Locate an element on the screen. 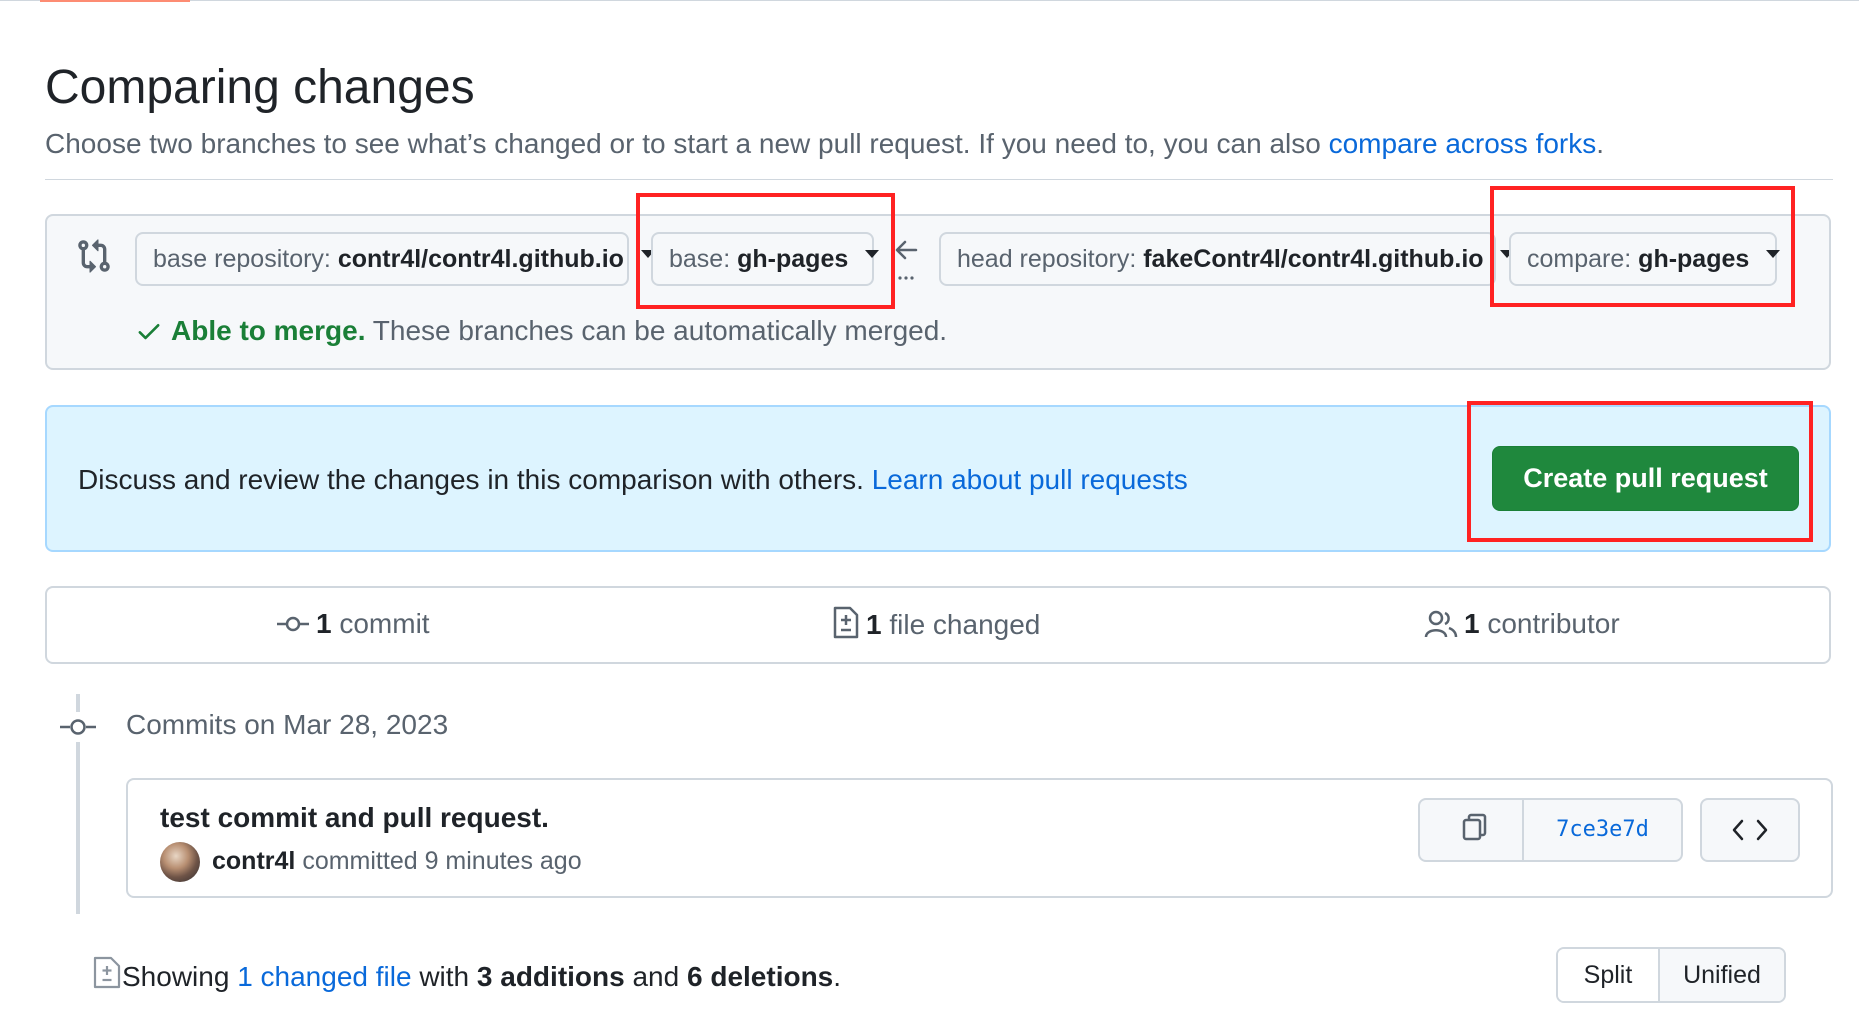 The width and height of the screenshot is (1859, 1018). base-branch-select: base: gh-pages is located at coordinates (765, 259).